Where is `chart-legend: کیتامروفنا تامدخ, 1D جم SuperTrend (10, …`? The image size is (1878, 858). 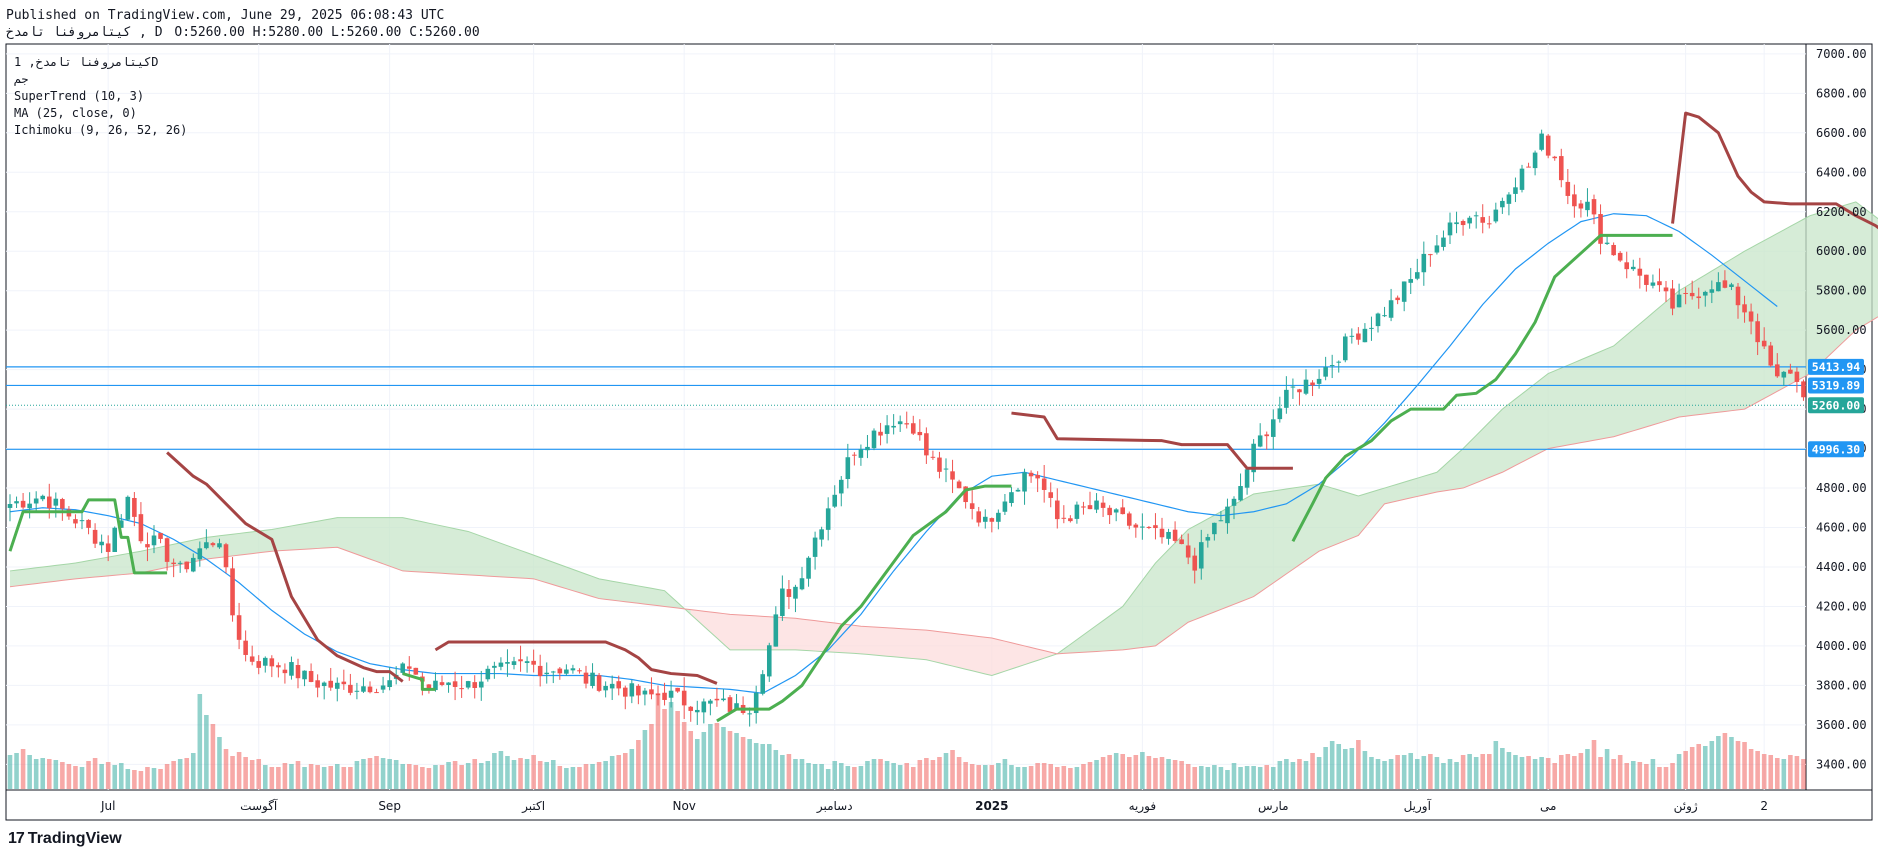 chart-legend: کیتامروفنا تامدخ, 1D جم SuperTrend (10, … is located at coordinates (100, 96).